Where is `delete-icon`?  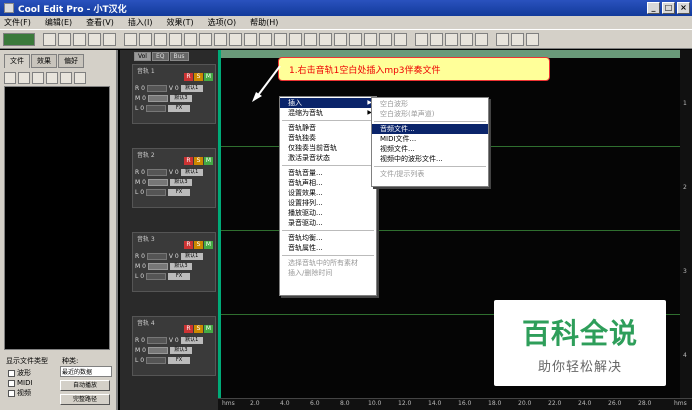
delete-icon is located at coordinates (220, 39).